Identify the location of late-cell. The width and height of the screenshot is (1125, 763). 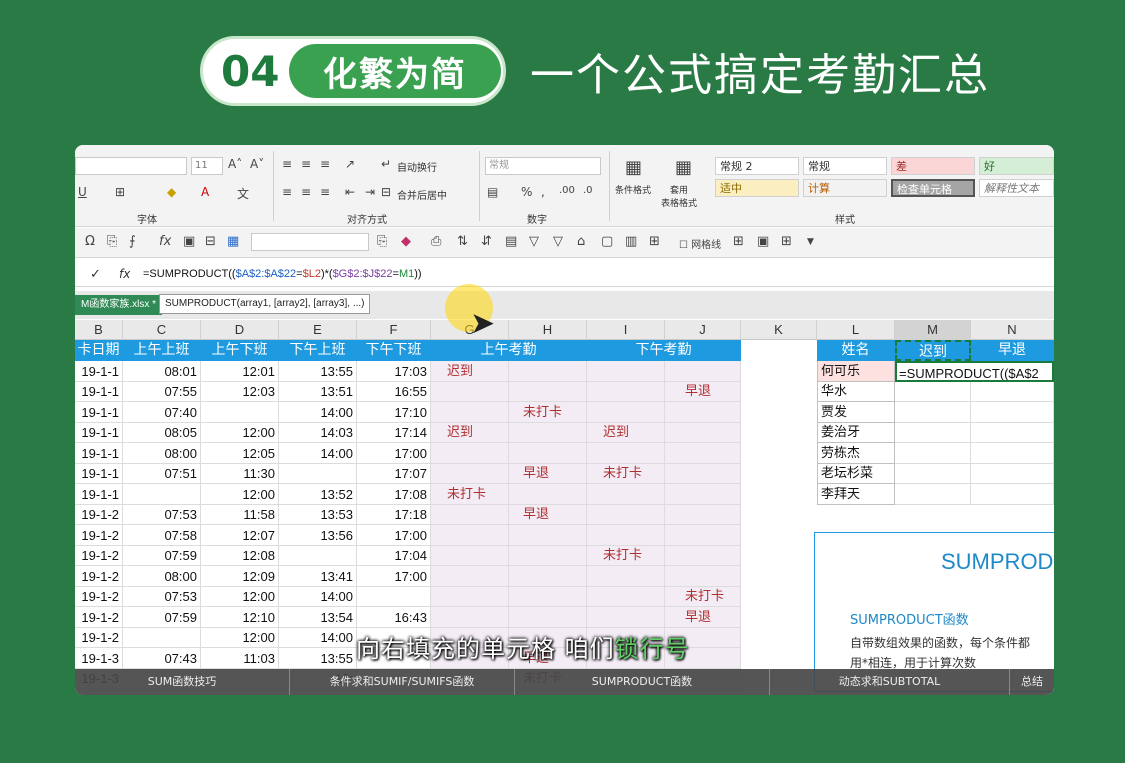
(933, 391).